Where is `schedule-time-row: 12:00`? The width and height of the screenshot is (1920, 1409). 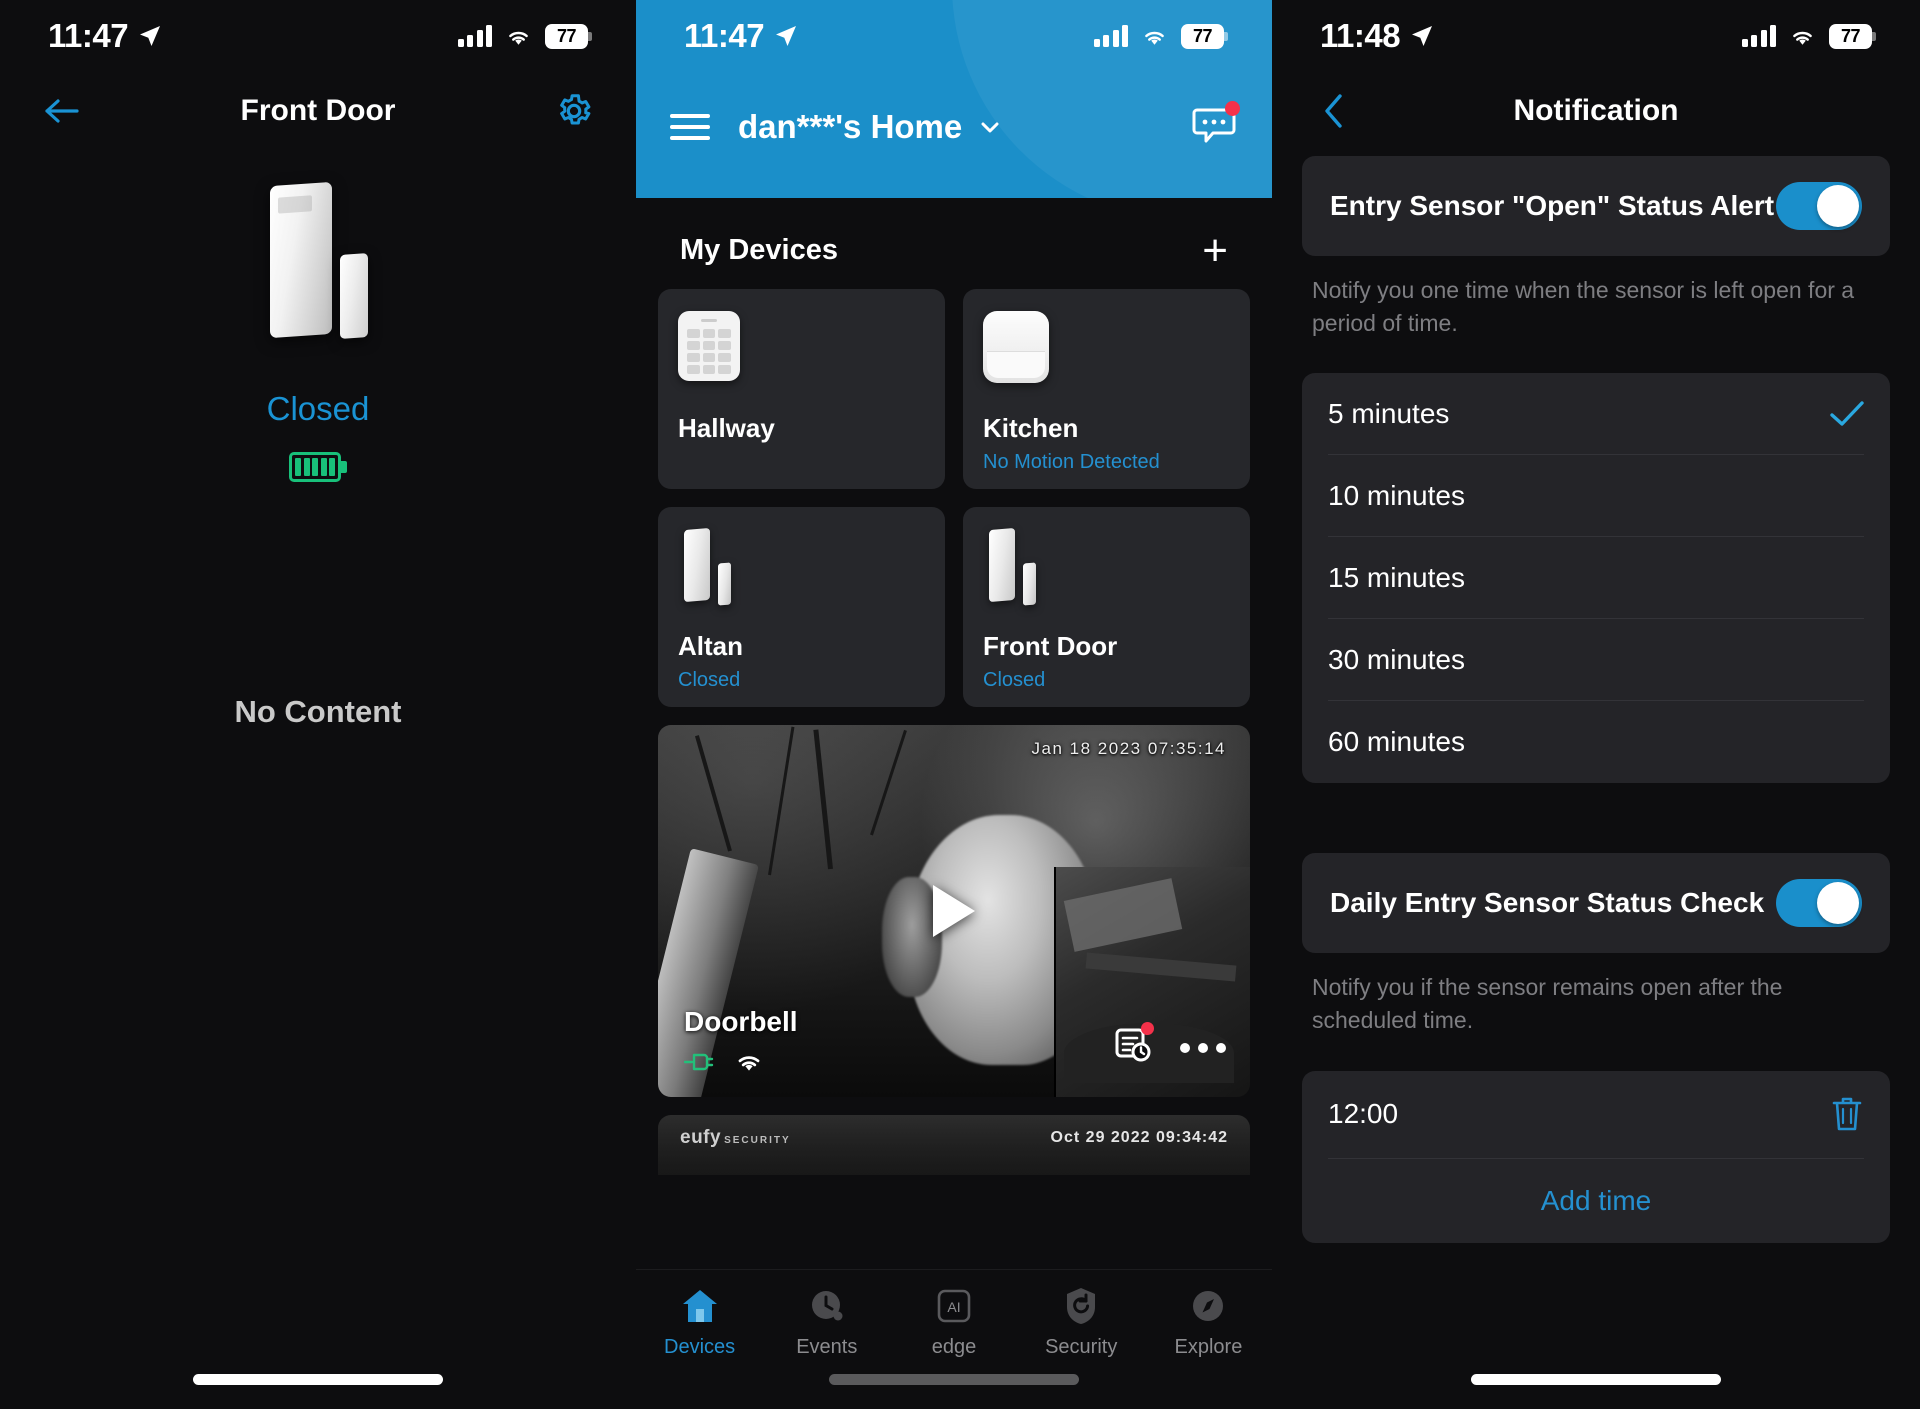
schedule-time-row: 12:00 is located at coordinates (1596, 1115).